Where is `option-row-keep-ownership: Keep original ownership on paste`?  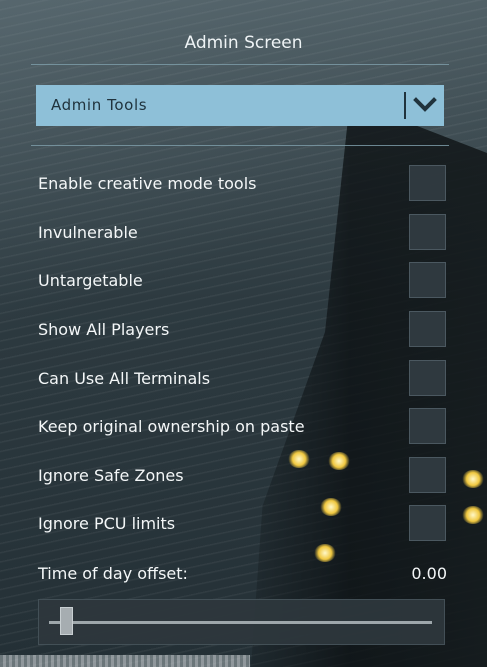
option-row-keep-ownership: Keep original ownership on paste is located at coordinates (242, 427).